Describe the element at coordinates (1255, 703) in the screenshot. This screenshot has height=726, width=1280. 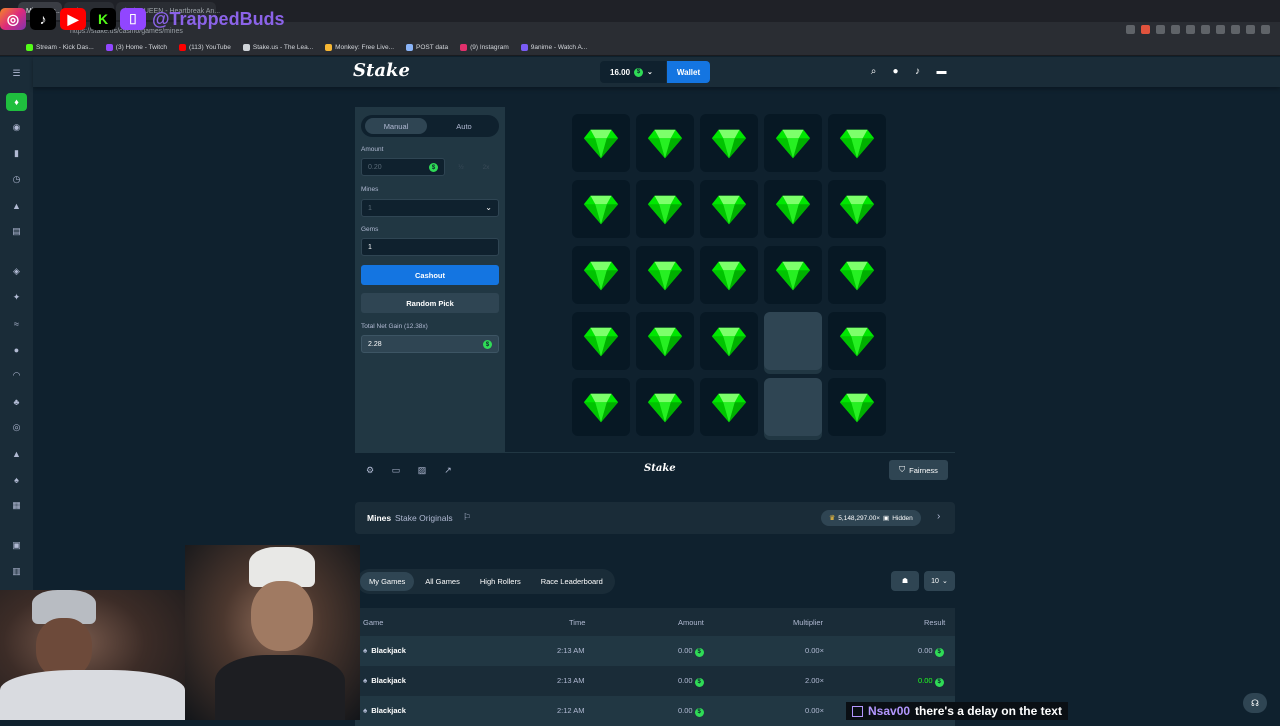
I see `support-chat-button: ☊` at that location.